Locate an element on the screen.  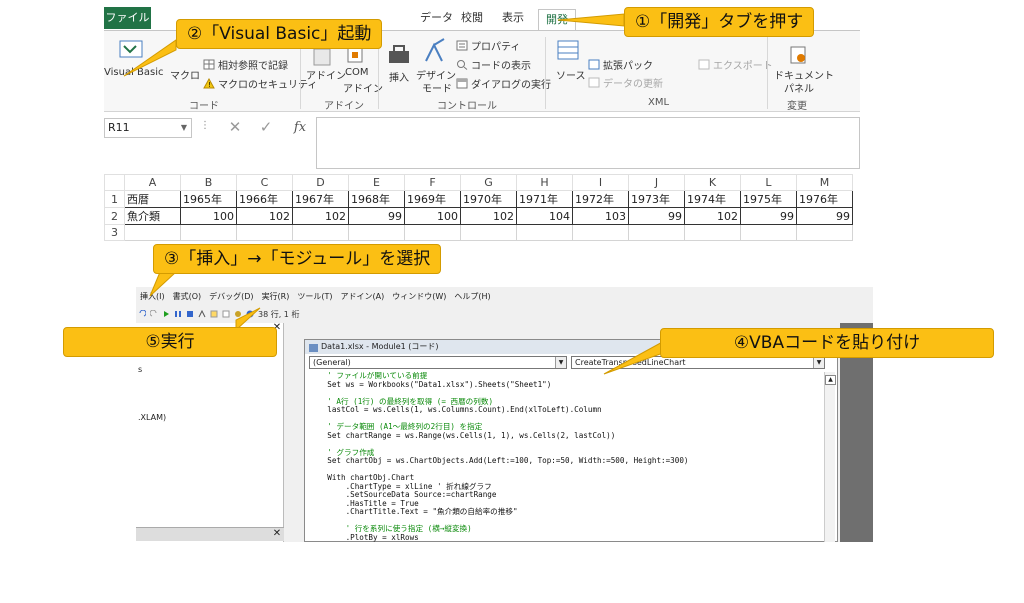
column-header: M is located at coordinates (824, 182).